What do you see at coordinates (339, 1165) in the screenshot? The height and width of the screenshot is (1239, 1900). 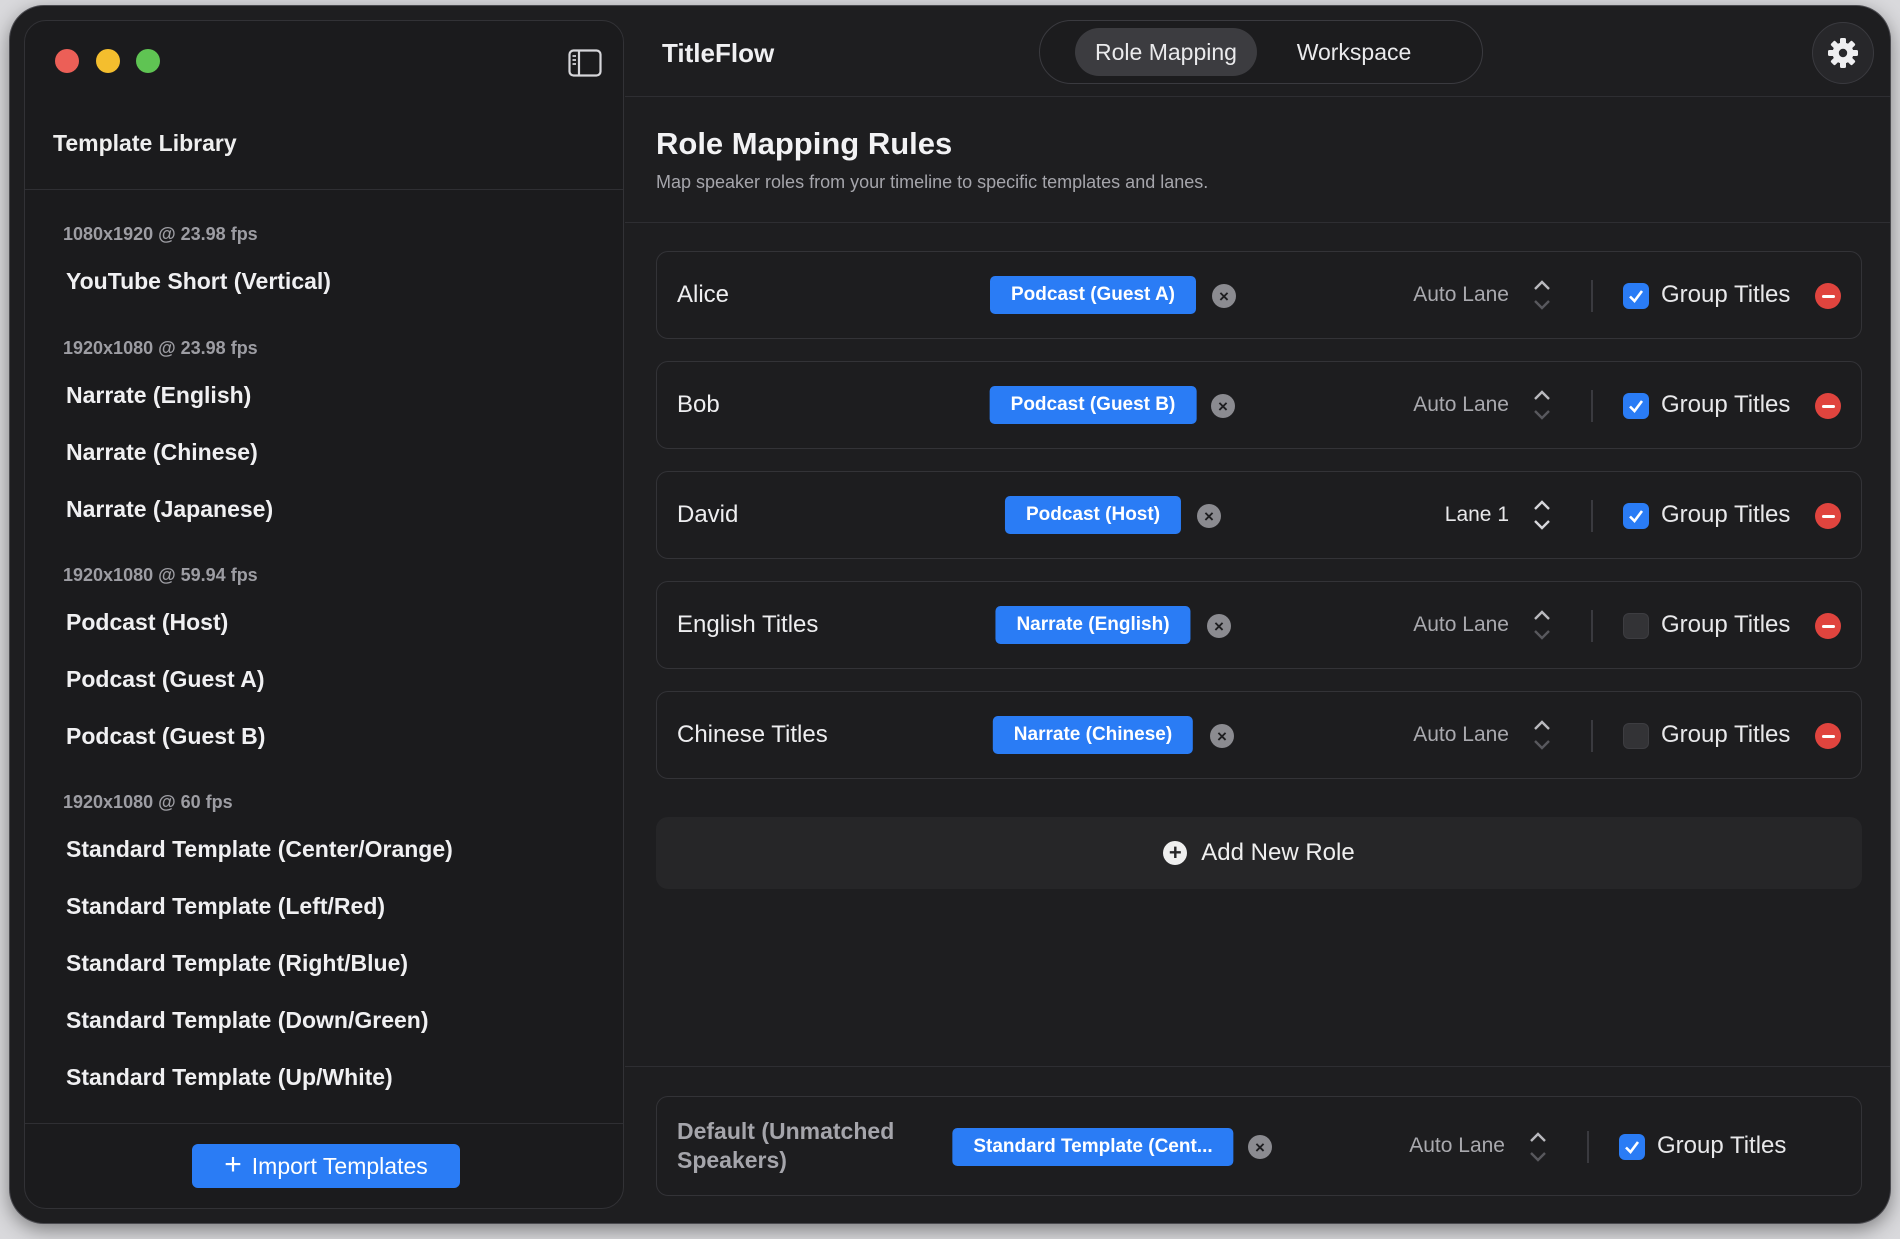 I see `import-templates-label: Import Templates` at bounding box center [339, 1165].